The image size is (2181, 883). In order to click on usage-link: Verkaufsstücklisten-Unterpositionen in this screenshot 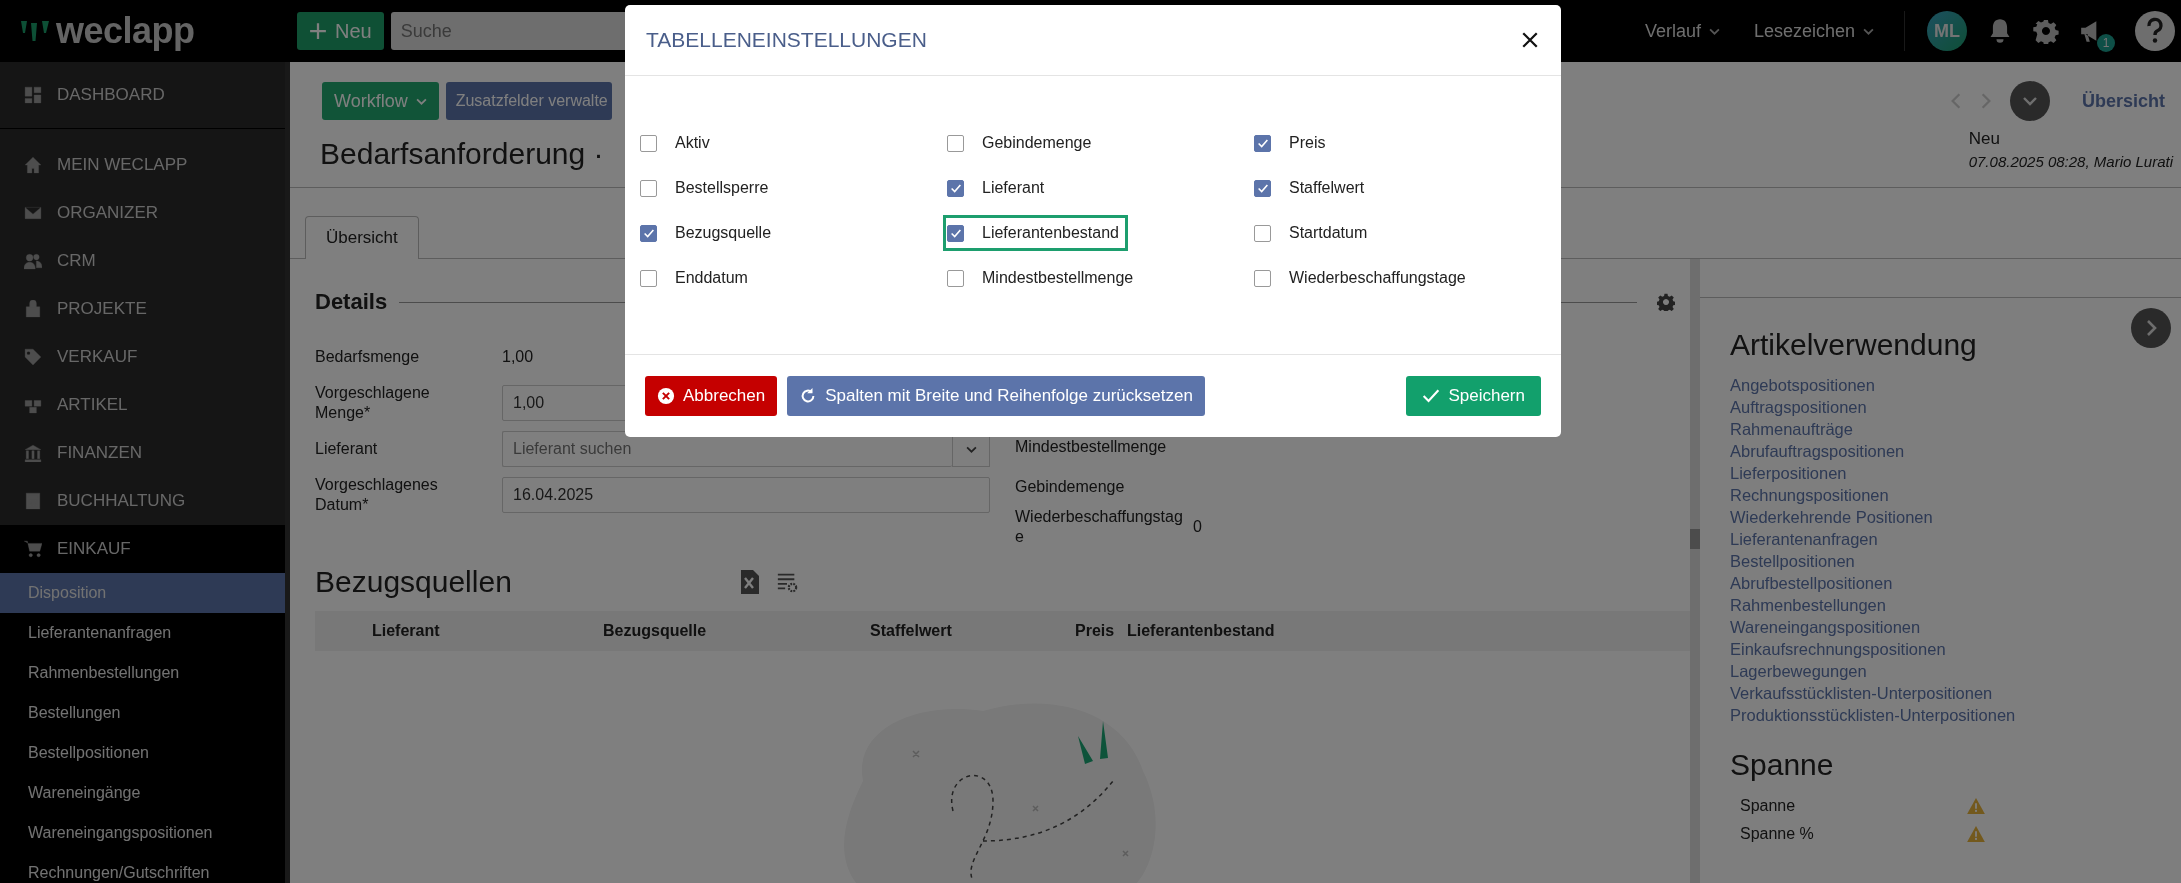, I will do `click(1955, 693)`.